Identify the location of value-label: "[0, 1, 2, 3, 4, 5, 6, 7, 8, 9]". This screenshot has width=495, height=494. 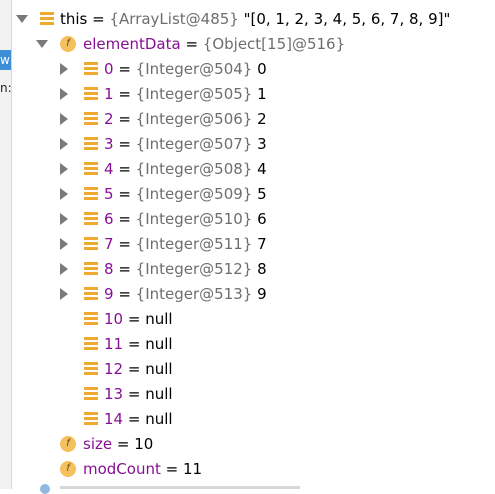
(344, 19).